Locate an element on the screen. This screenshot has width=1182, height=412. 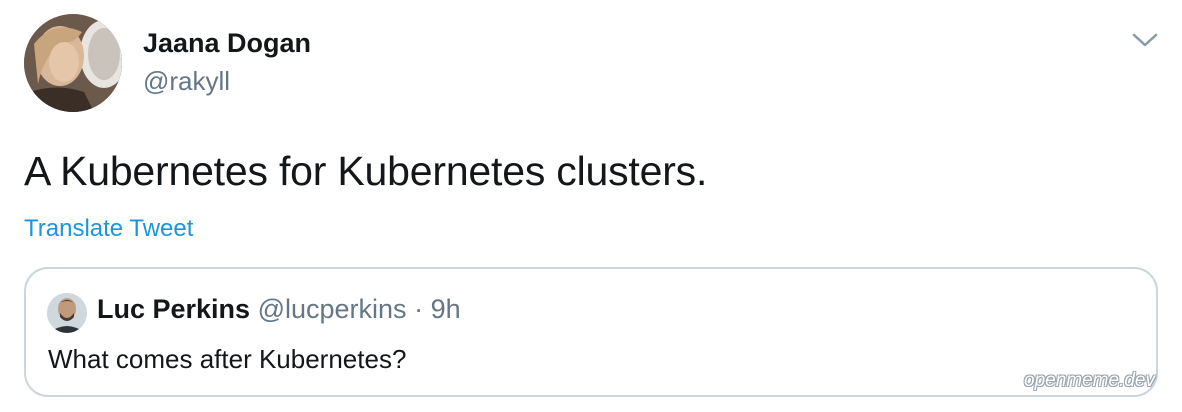
translate-tweet-link: Translate Tweet is located at coordinates (108, 229).